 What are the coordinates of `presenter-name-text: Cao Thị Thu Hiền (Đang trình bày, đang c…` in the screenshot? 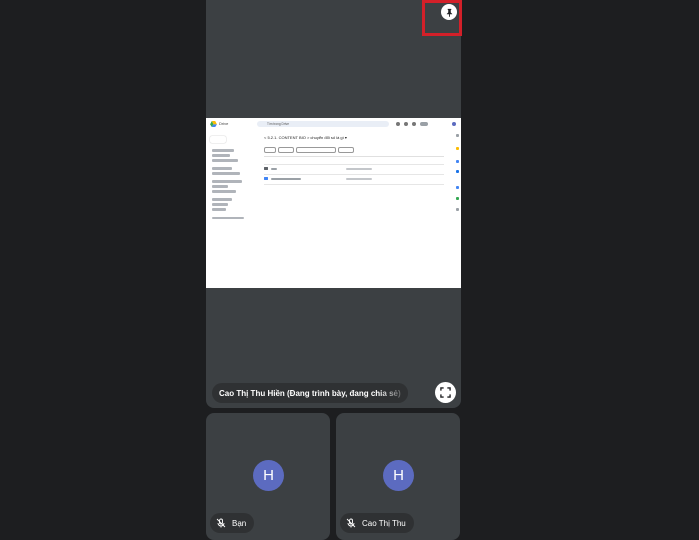 It's located at (310, 393).